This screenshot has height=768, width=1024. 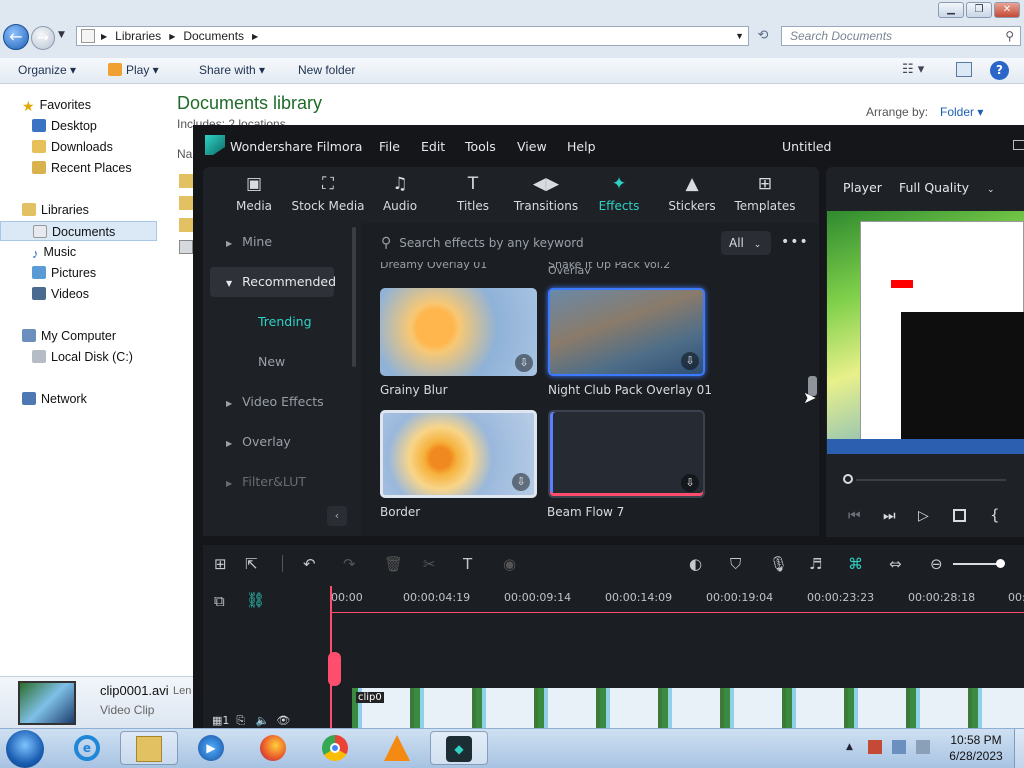 I want to click on category-overlay: ▶ Overlay, so click(x=272, y=442).